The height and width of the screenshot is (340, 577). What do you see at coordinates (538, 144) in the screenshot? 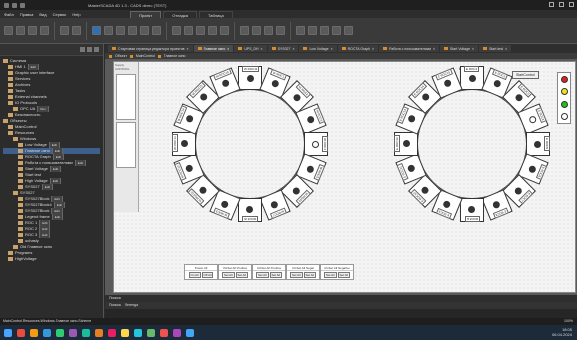
I see `roc-segment: E ROC5` at bounding box center [538, 144].